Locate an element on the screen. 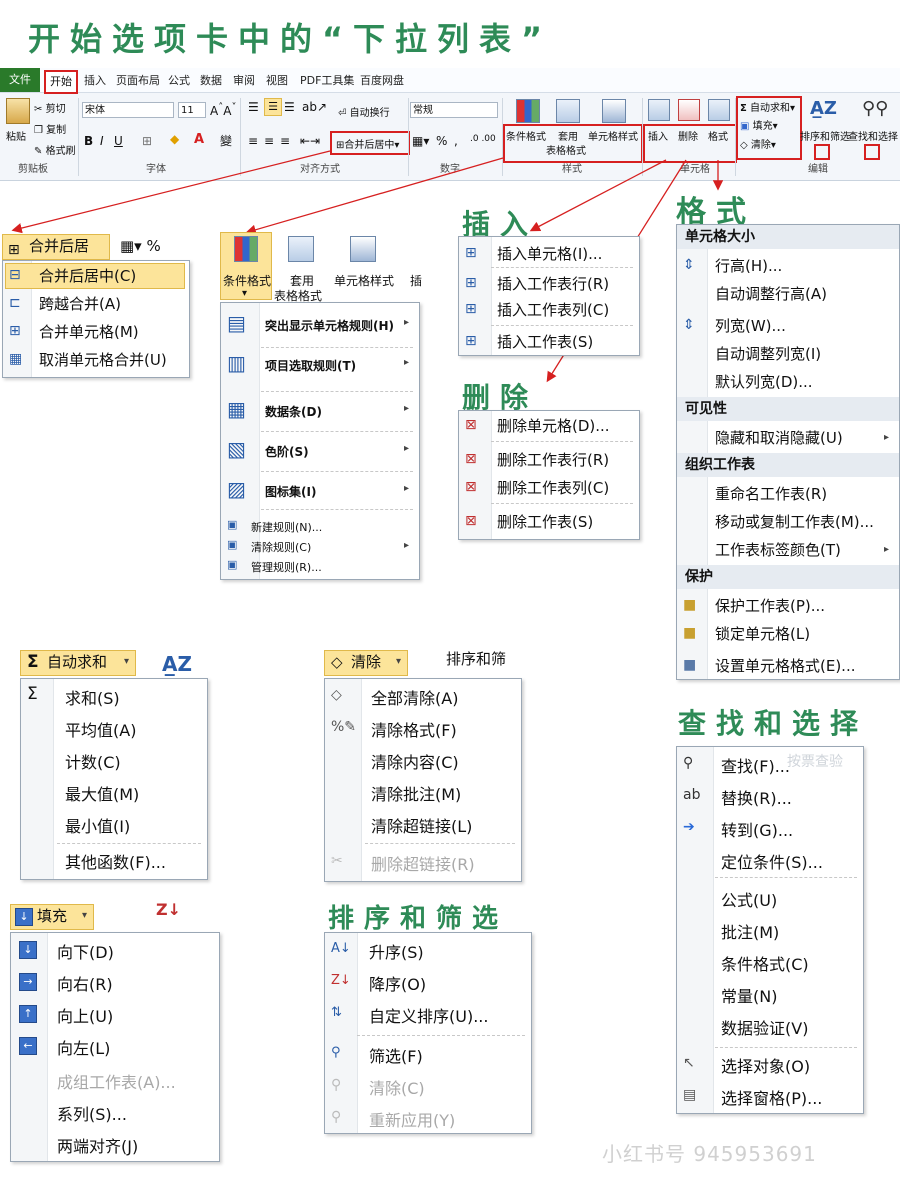  sort-descending-icon: Z↓ is located at coordinates (341, 980).